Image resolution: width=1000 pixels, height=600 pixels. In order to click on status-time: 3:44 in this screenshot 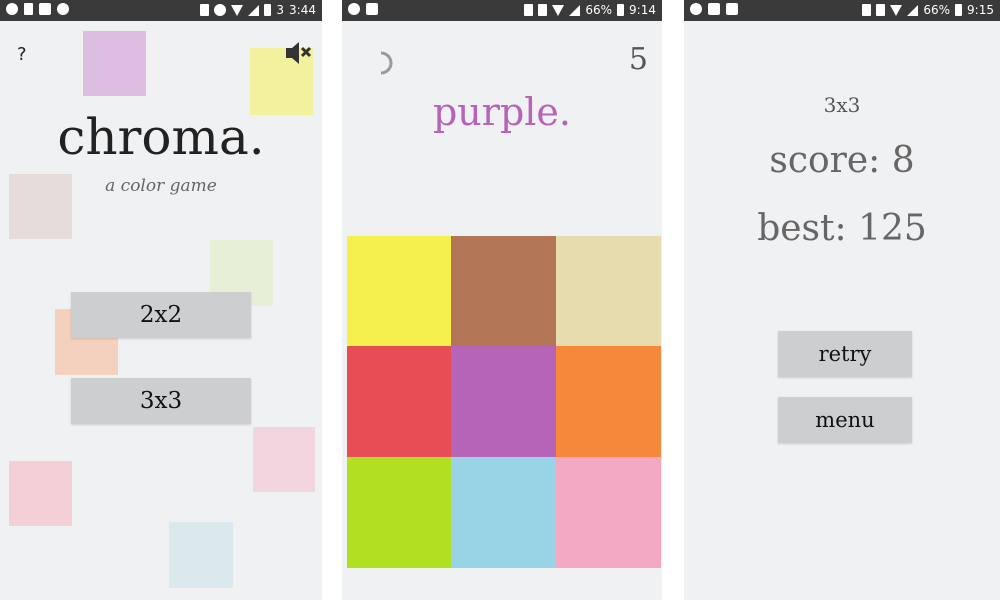, I will do `click(302, 10)`.